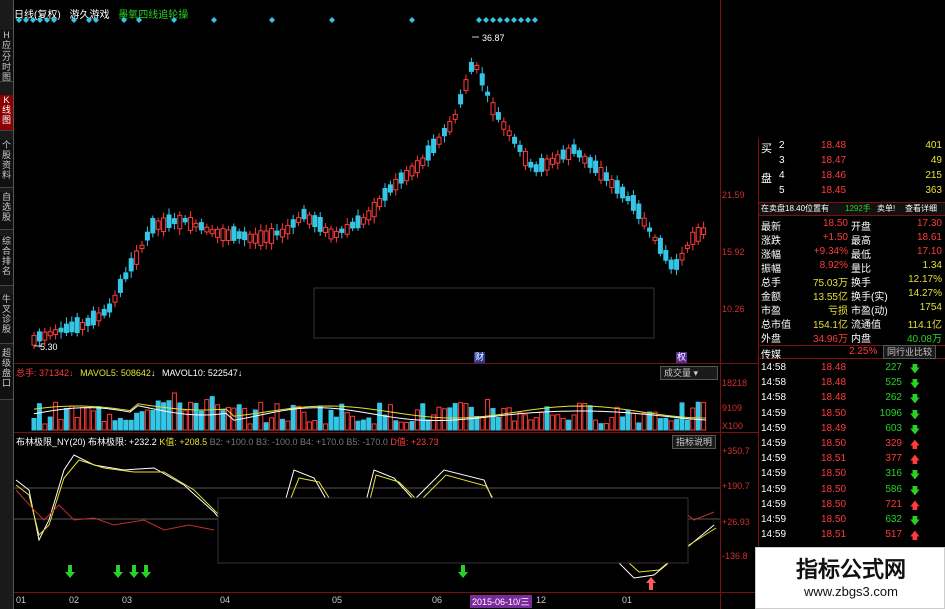 Image resolution: width=945 pixels, height=609 pixels. Describe the element at coordinates (771, 283) in the screenshot. I see `stat-label: 总手` at that location.